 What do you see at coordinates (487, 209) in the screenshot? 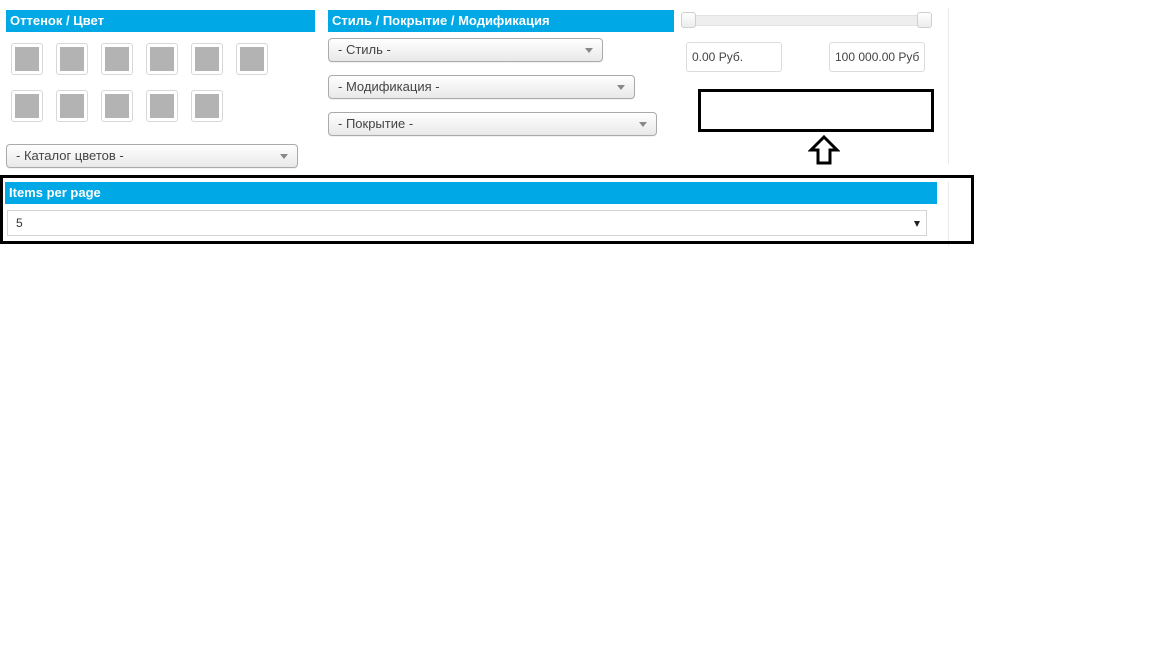
I see `annotation-items-per-page-box` at bounding box center [487, 209].